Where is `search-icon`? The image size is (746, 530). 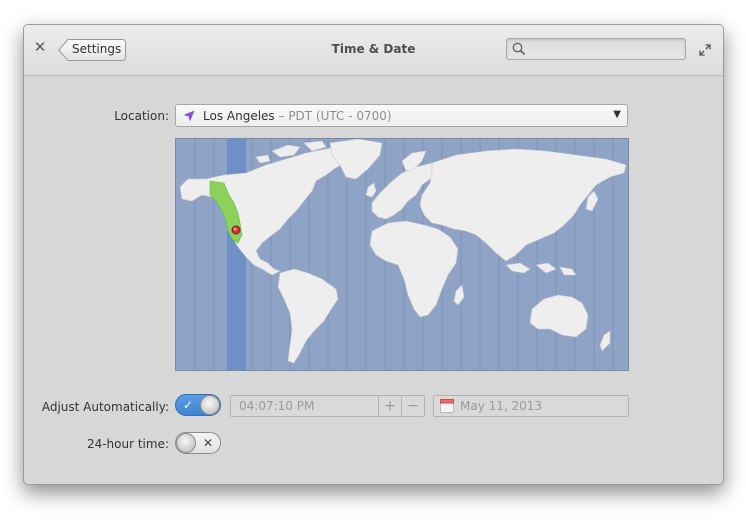
search-icon is located at coordinates (519, 49).